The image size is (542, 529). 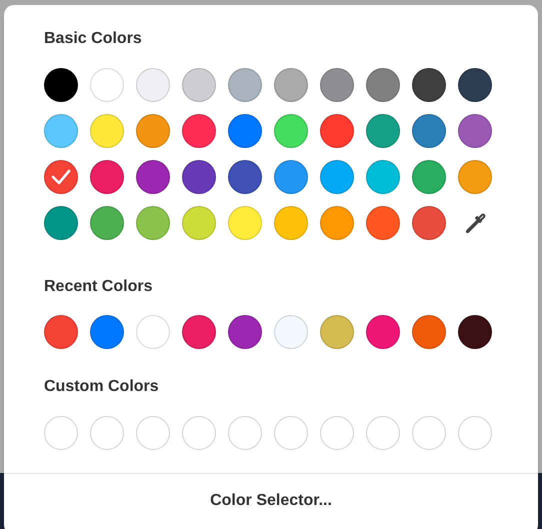 I want to click on eyedropper-icon, so click(x=475, y=223).